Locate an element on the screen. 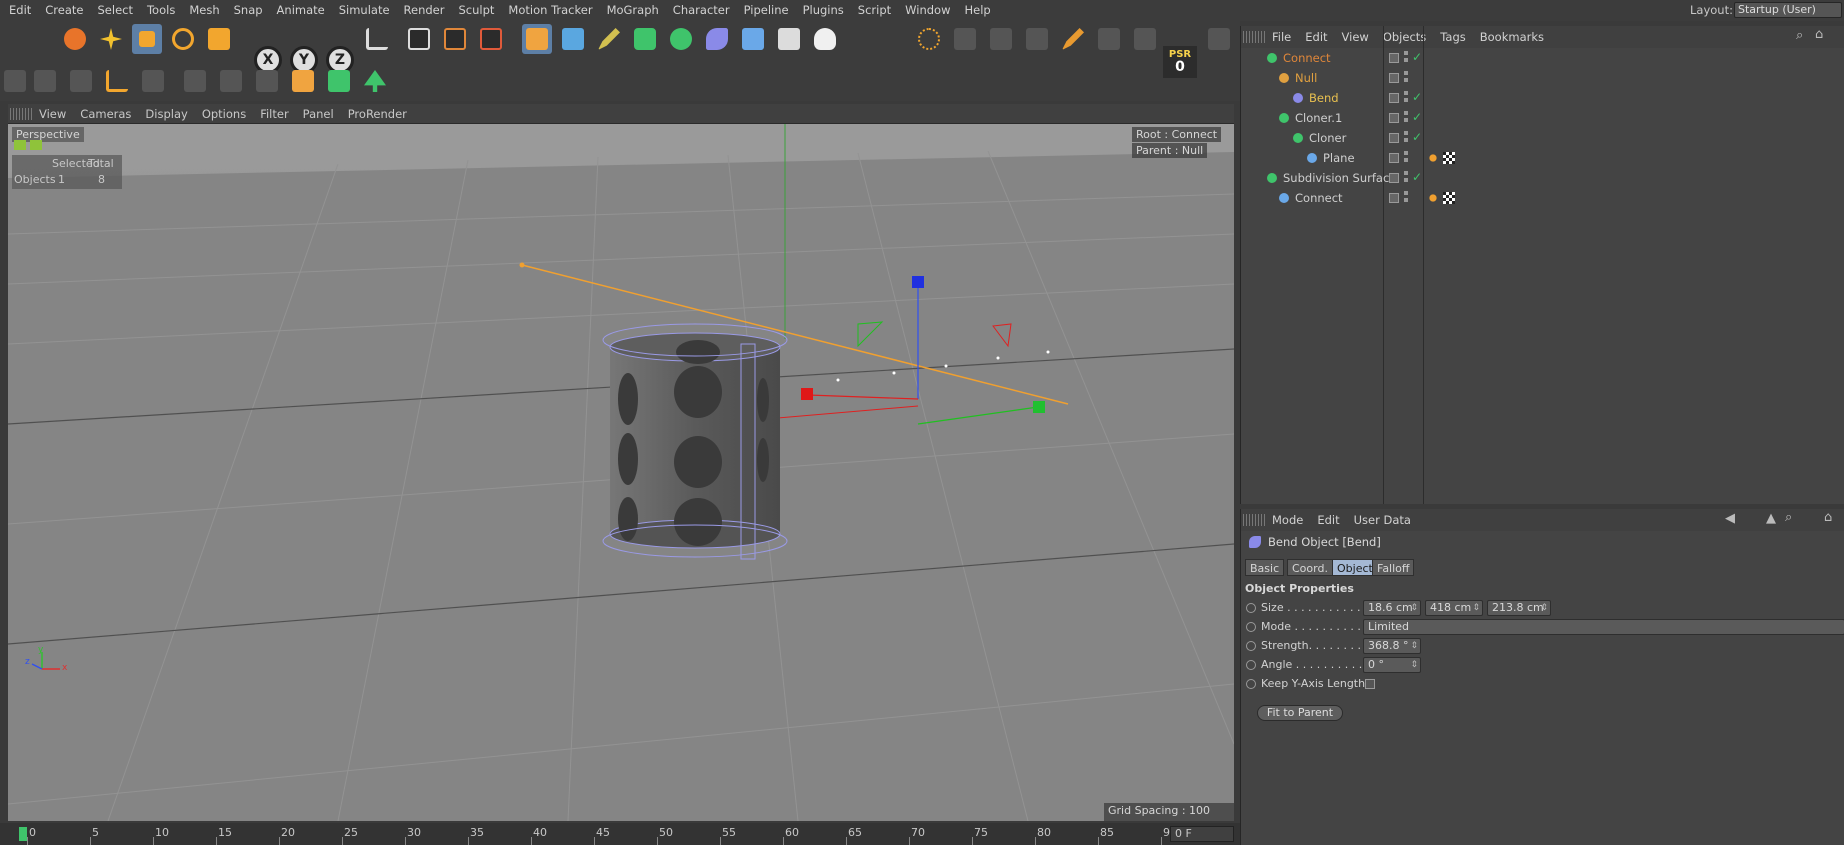 This screenshot has height=845, width=1844. menu-motion-tracker: Motion Tracker is located at coordinates (550, 10).